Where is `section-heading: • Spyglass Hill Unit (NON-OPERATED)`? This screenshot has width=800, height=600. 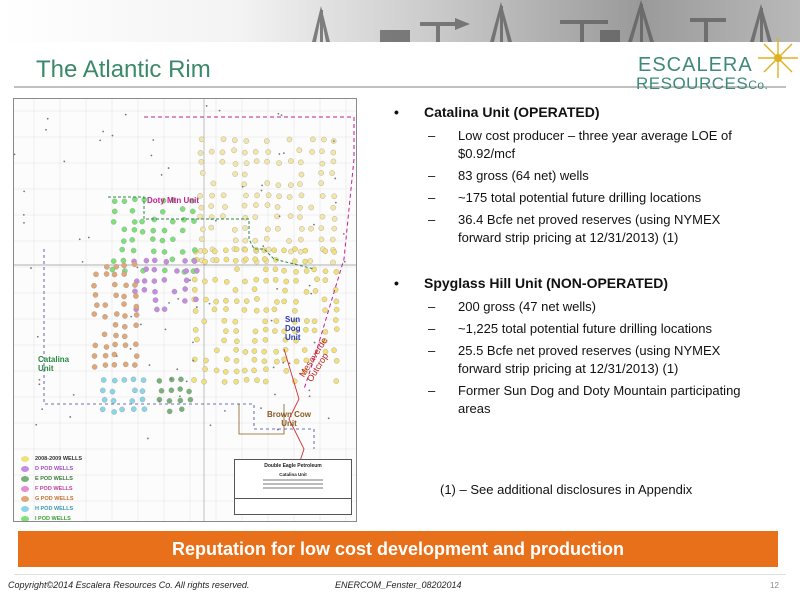 section-heading: • Spyglass Hill Unit (NON-OPERATED) is located at coordinates (531, 283).